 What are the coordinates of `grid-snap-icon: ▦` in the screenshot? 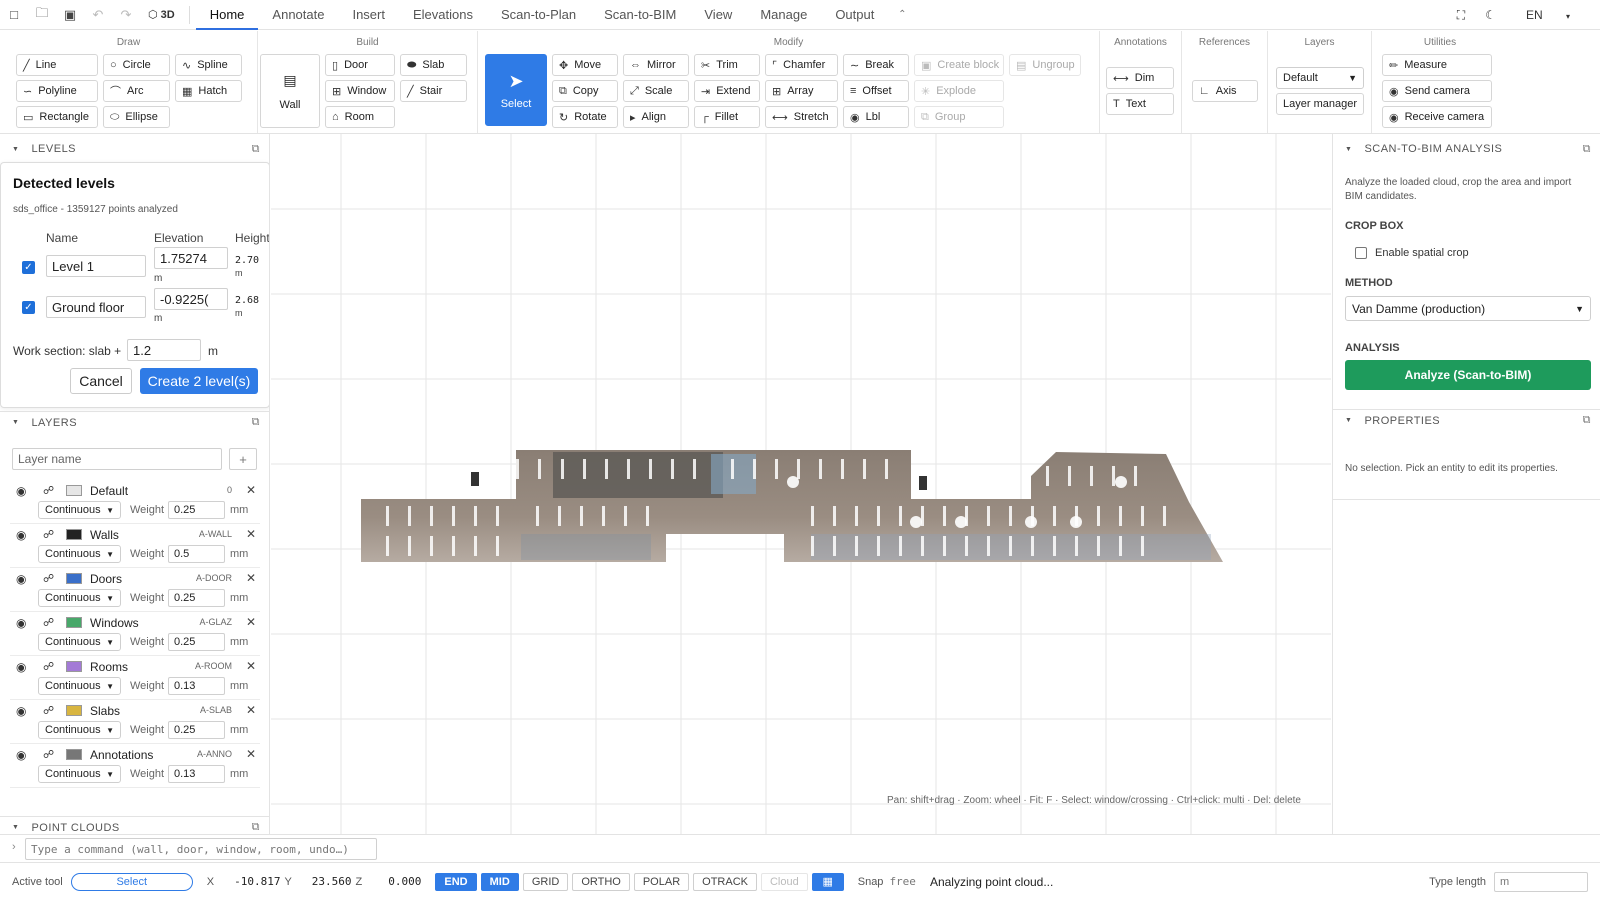 It's located at (827, 881).